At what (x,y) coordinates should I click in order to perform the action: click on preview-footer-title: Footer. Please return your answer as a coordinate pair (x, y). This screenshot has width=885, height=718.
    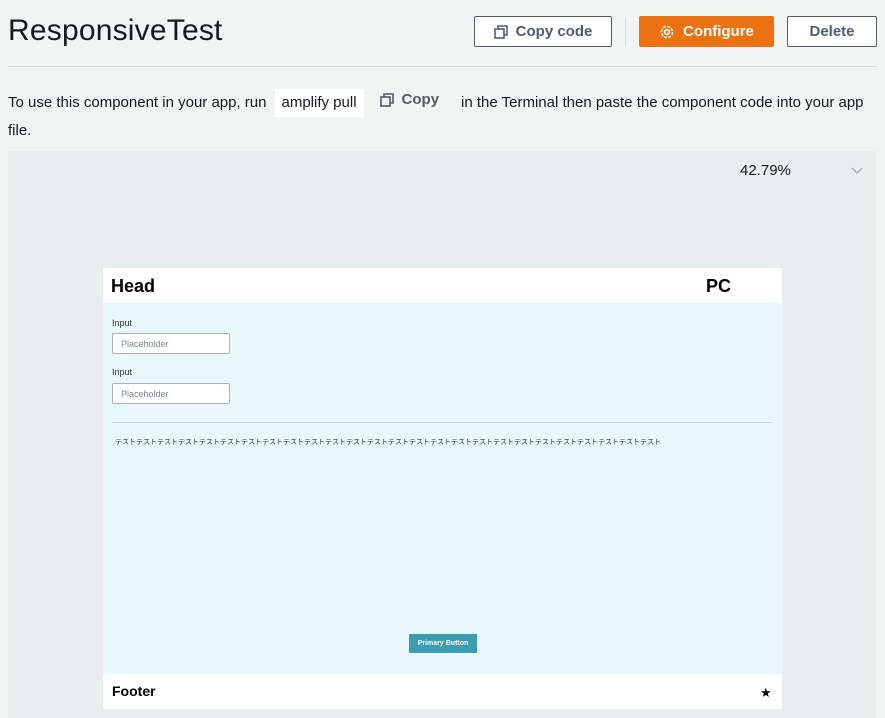
    Looking at the image, I should click on (134, 691).